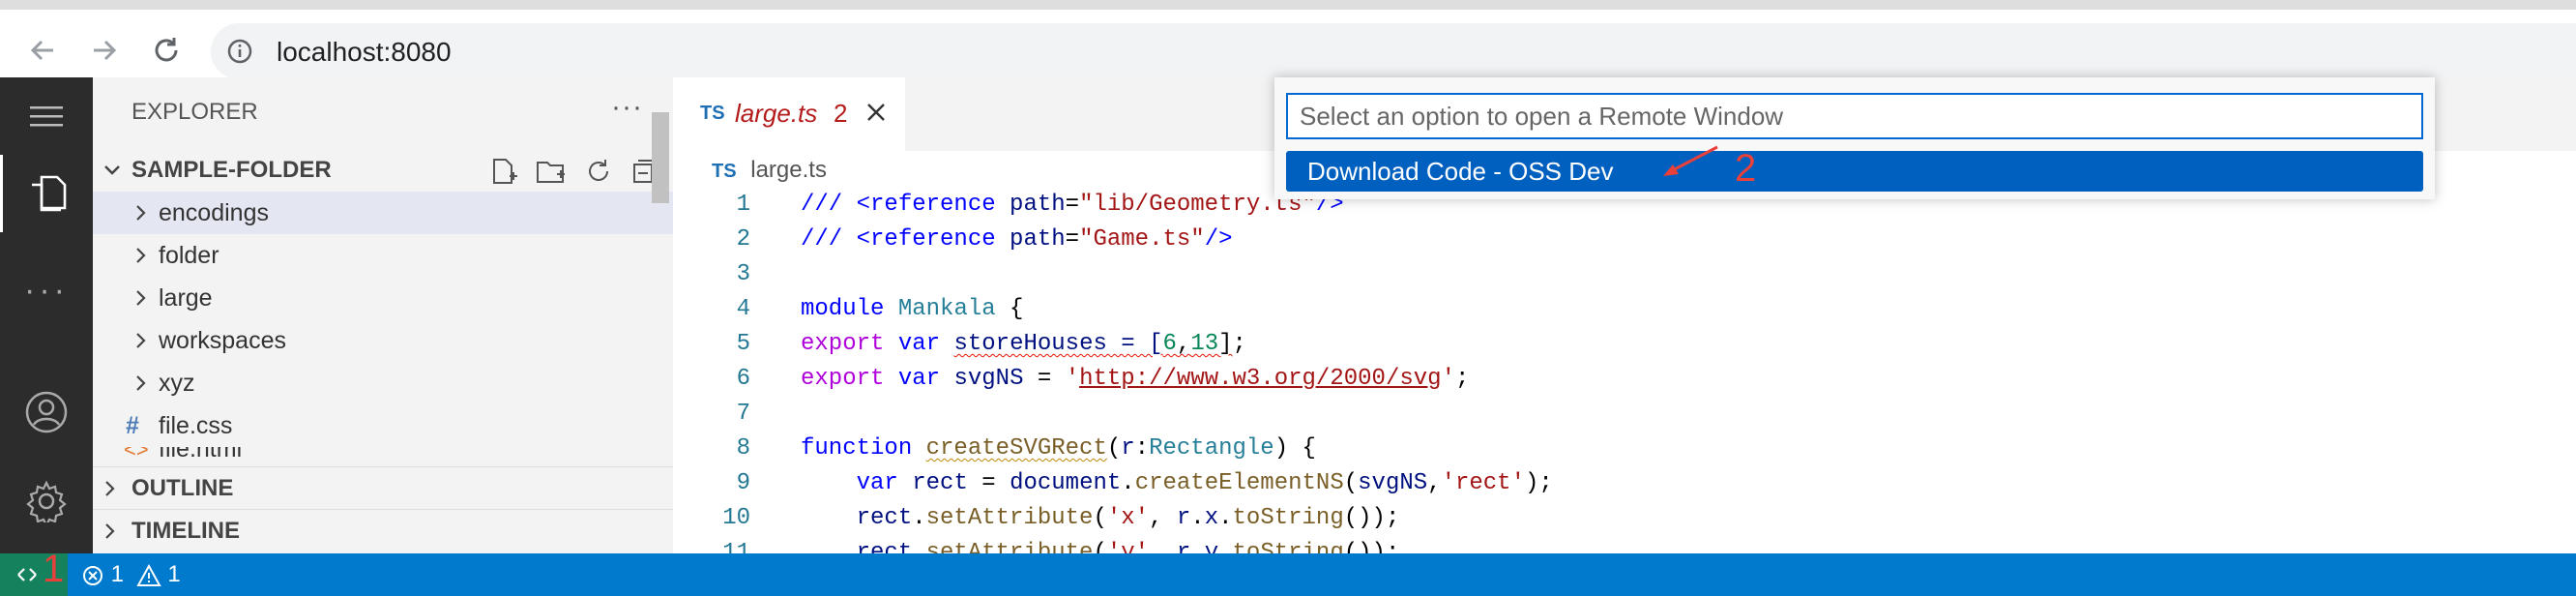 This screenshot has width=2576, height=596. Describe the element at coordinates (736, 518) in the screenshot. I see `line-number: 10` at that location.